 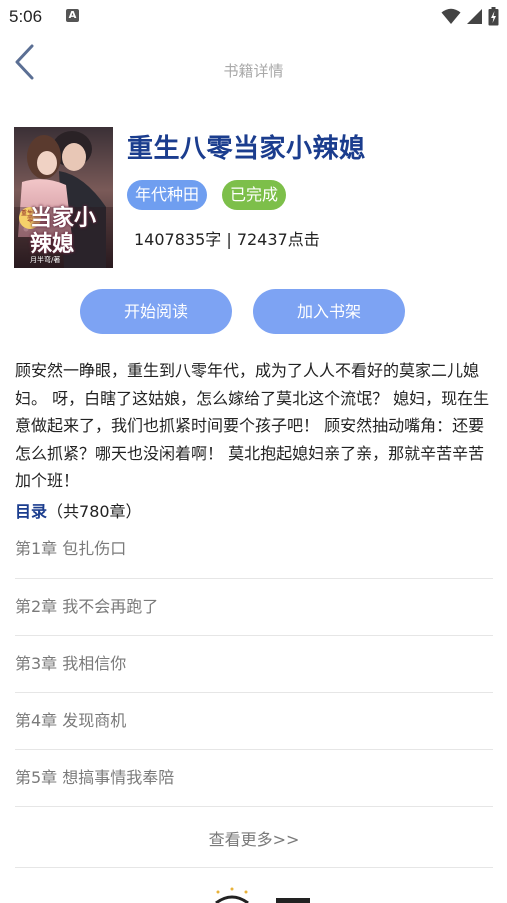 I want to click on book-stats: 1407835字 | 72437点击, so click(x=227, y=239).